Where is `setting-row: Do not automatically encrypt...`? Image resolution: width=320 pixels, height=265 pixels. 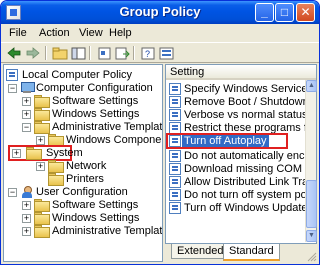 setting-row: Do not automatically encrypt... is located at coordinates (241, 156).